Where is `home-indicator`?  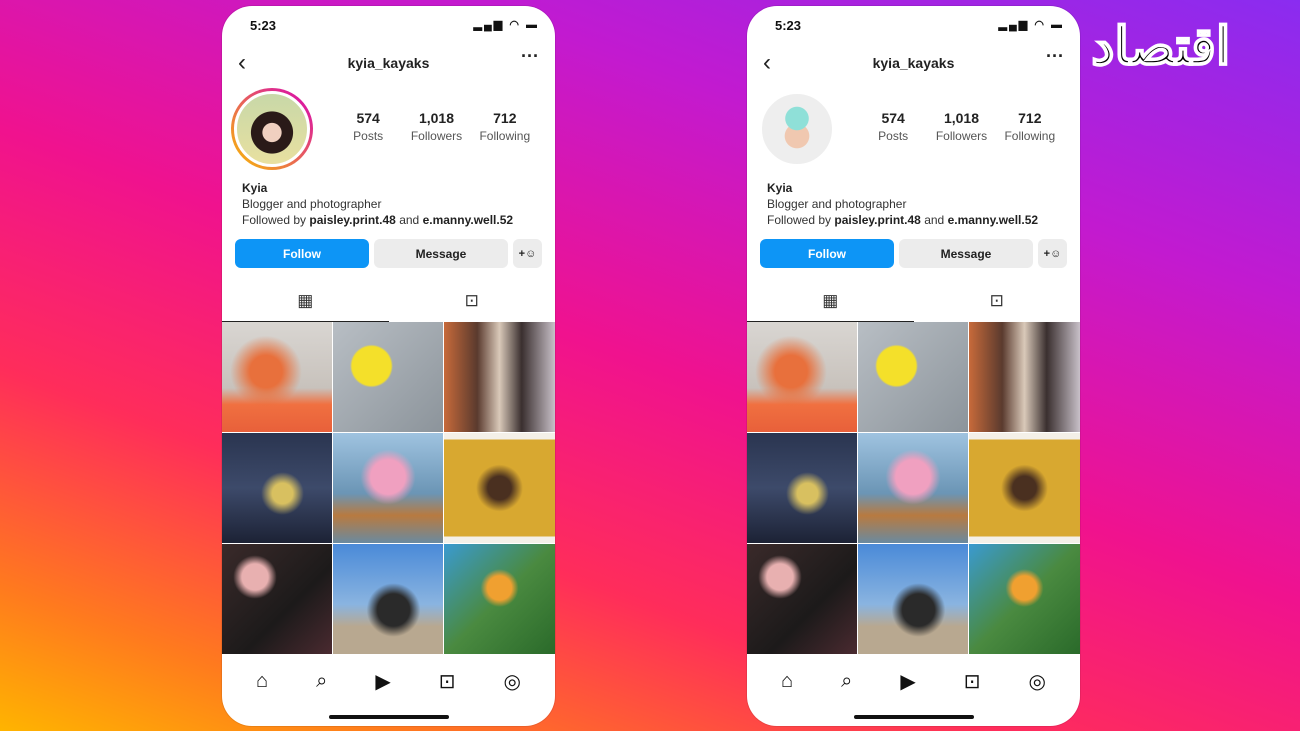 home-indicator is located at coordinates (388, 717).